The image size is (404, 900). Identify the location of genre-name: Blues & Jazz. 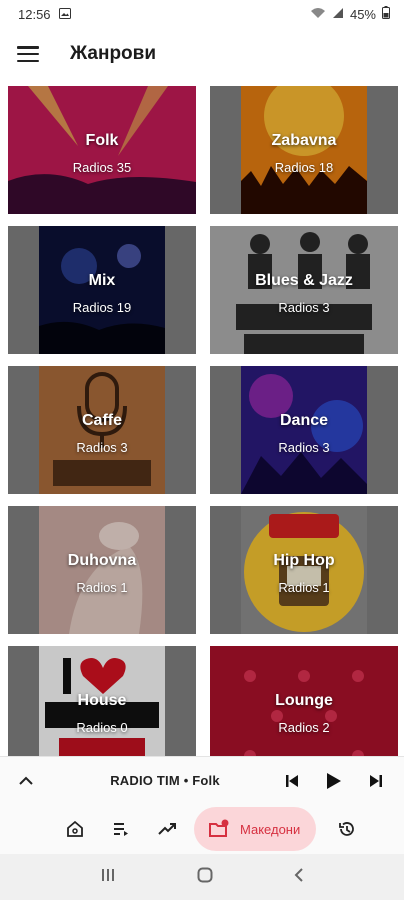
(304, 280).